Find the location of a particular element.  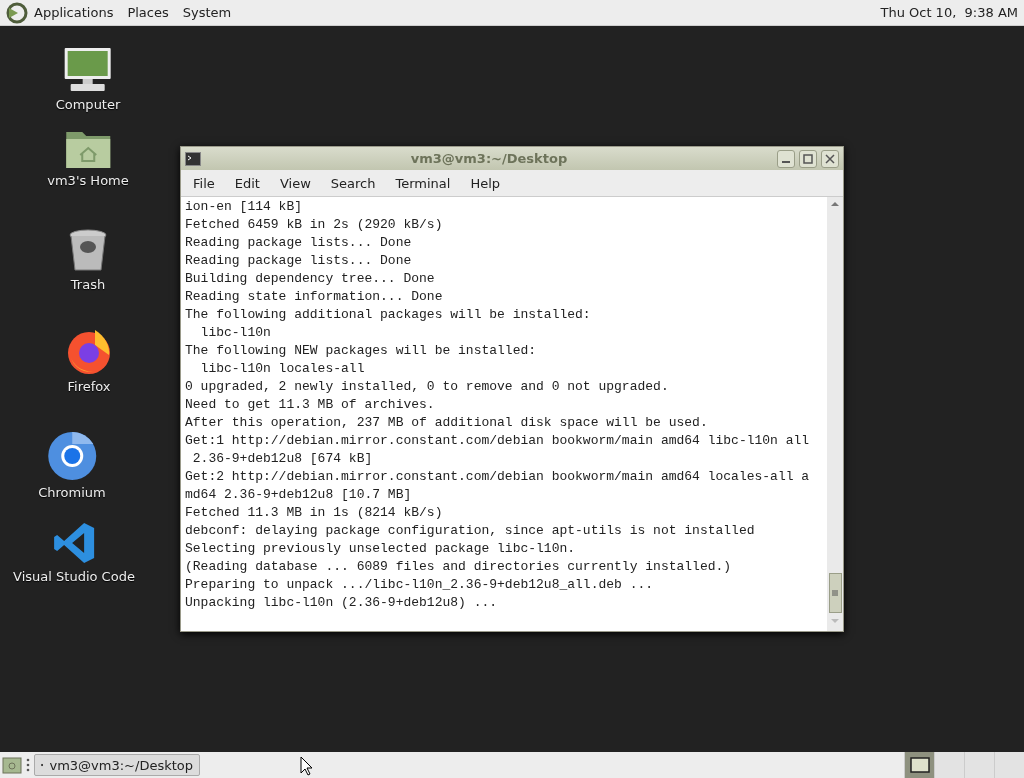

terminal-line: Reading state information... Done is located at coordinates (314, 297).